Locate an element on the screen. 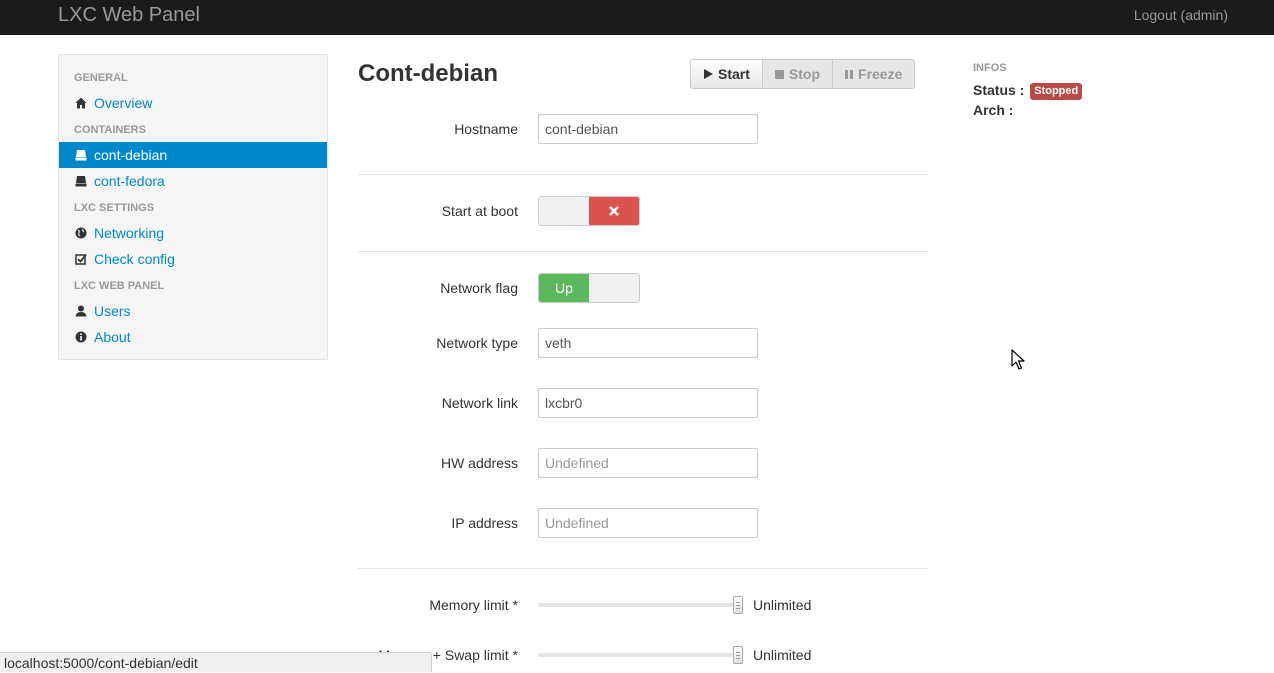  ip-address-label: IP address is located at coordinates (484, 523).